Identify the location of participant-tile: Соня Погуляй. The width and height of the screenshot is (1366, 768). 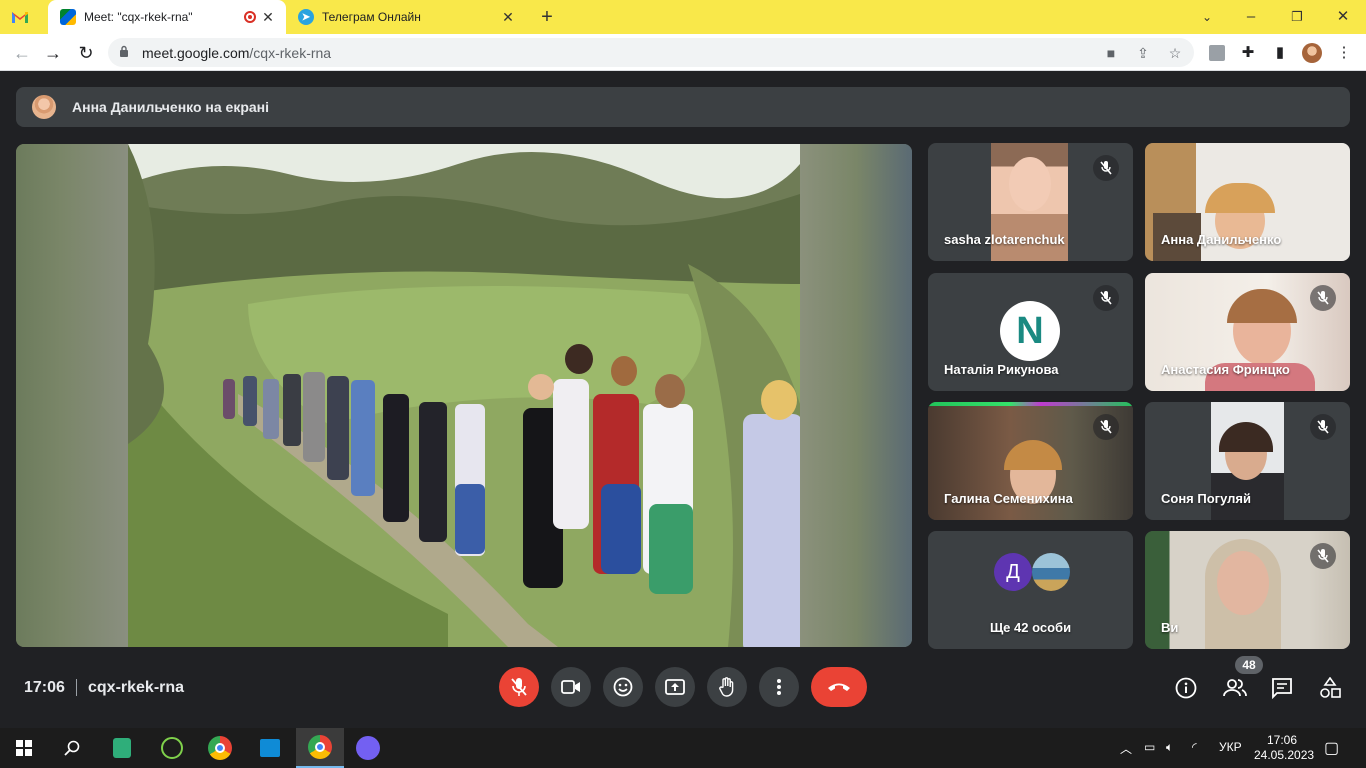
(1247, 461).